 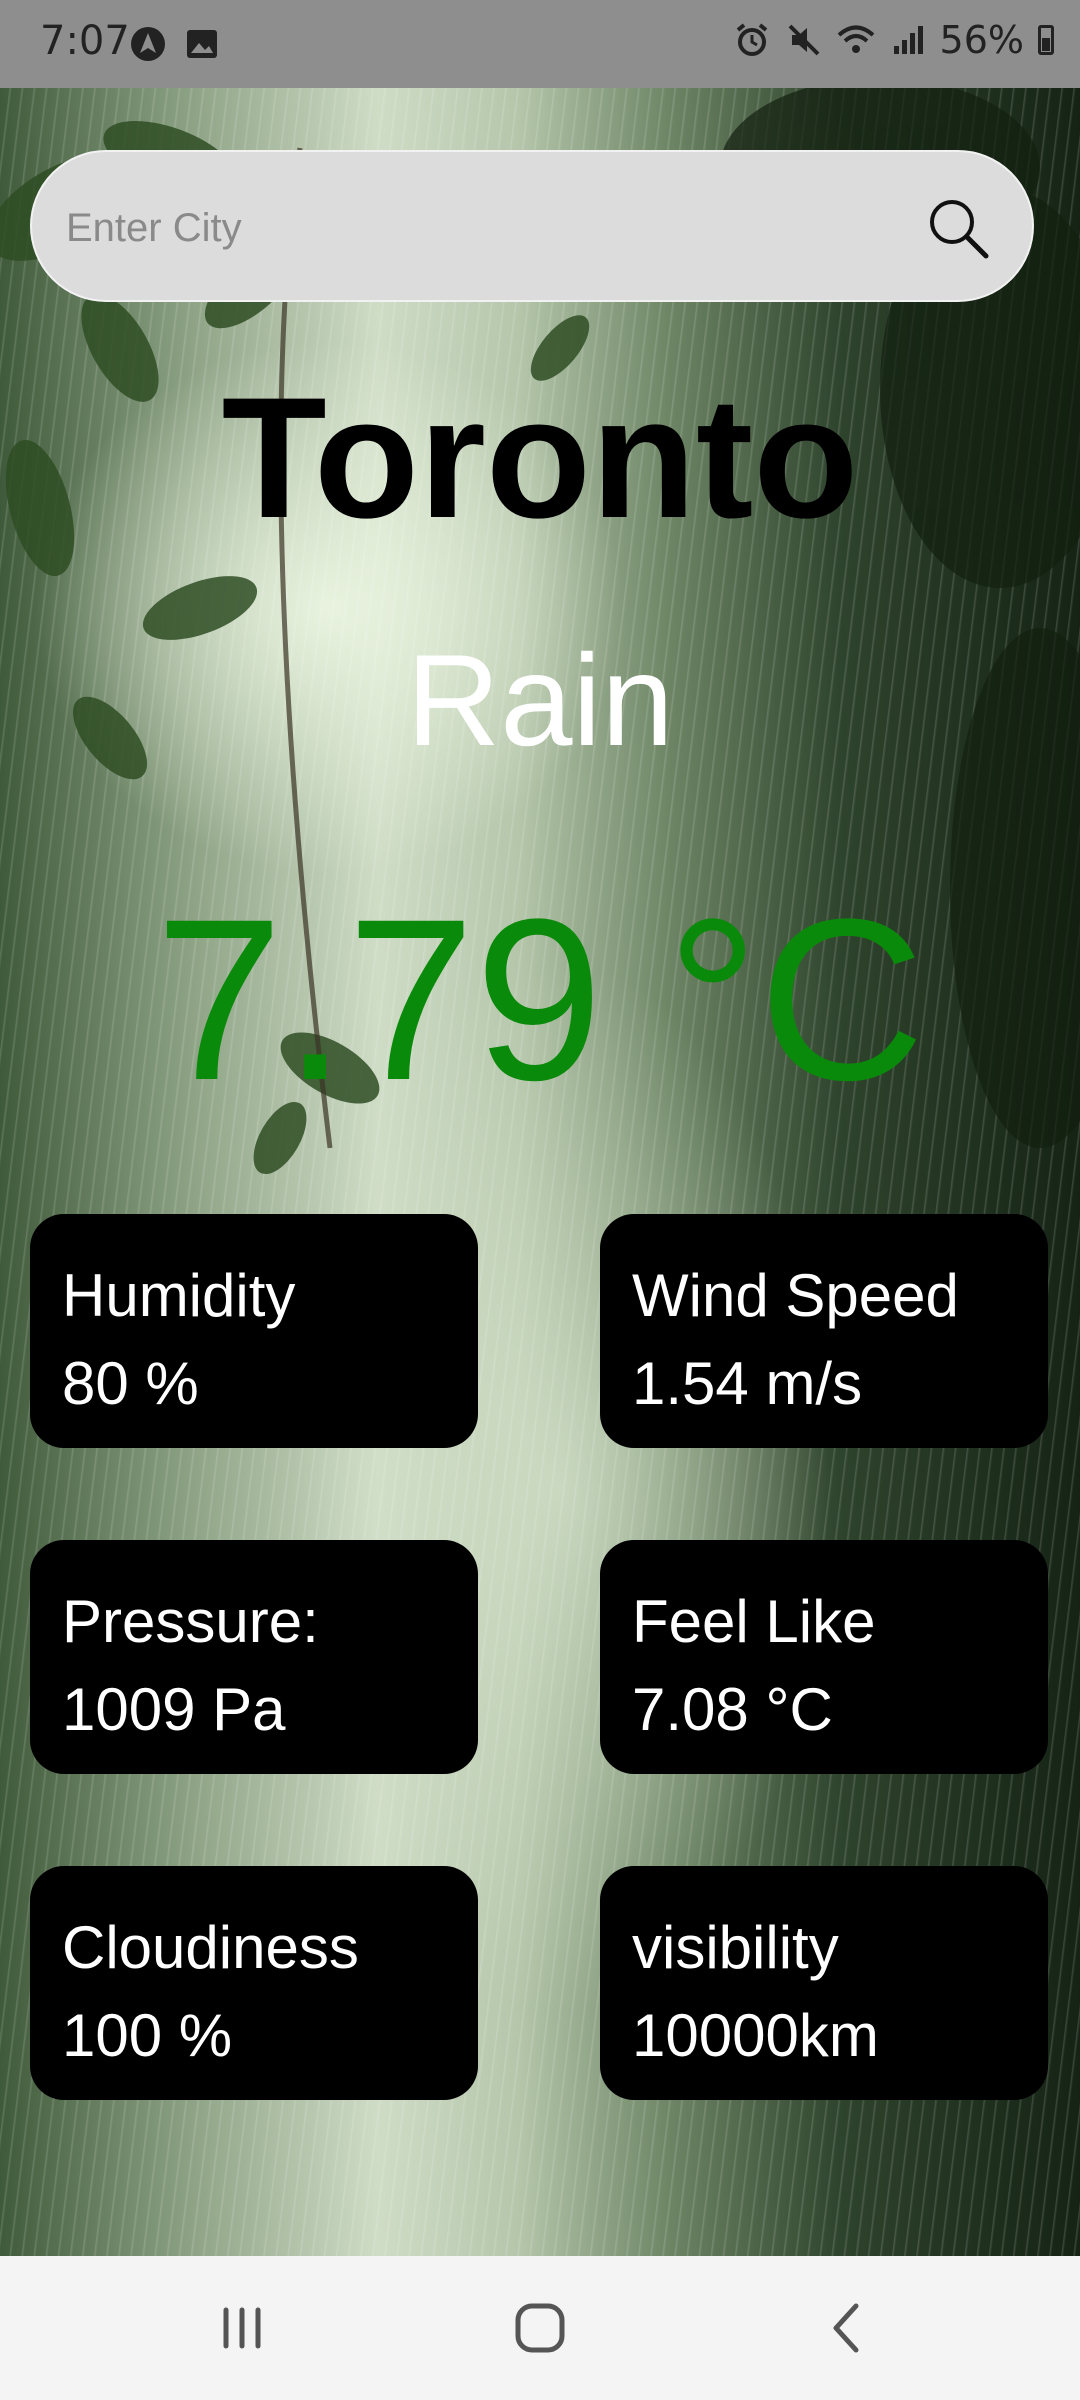 I want to click on pressure-card: Pressure: 1009 Pa, so click(x=254, y=1657).